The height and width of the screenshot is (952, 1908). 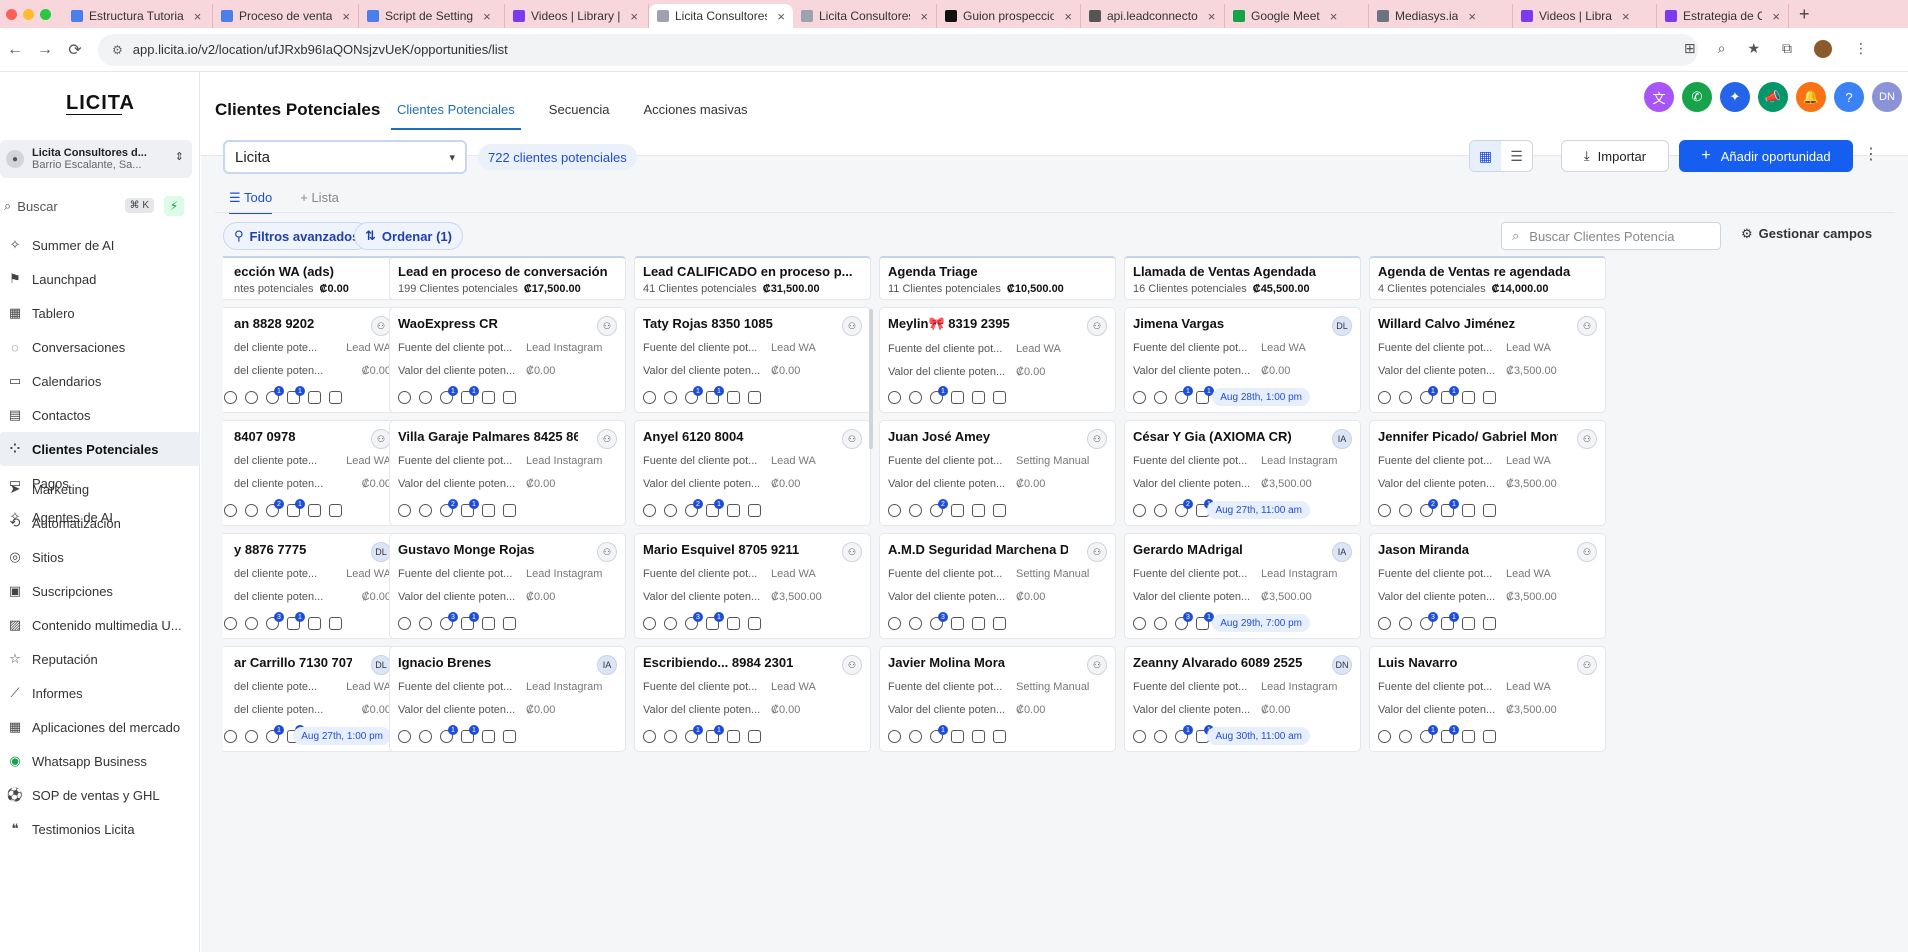 What do you see at coordinates (1823, 49) in the screenshot?
I see `profile-avatar` at bounding box center [1823, 49].